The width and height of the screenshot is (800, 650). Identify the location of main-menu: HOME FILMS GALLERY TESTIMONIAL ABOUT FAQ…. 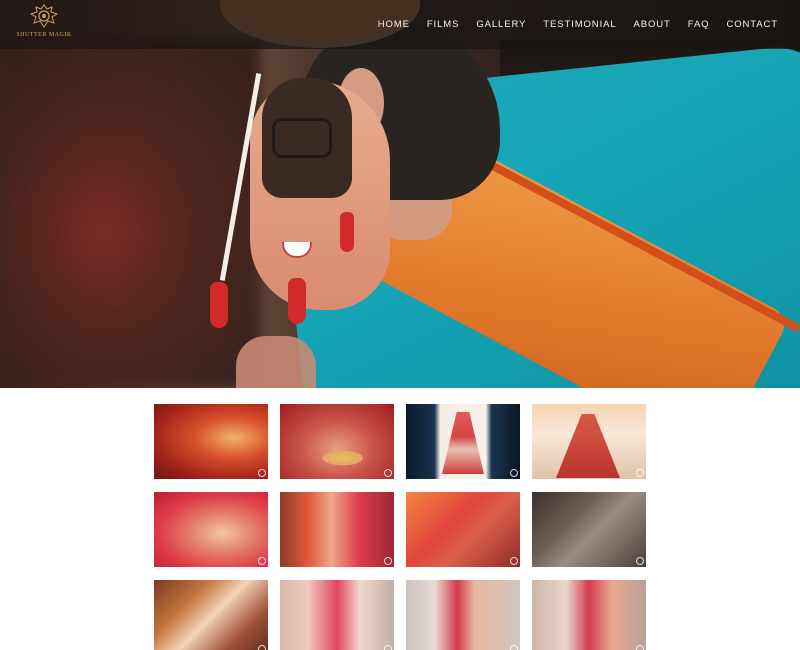
(578, 24).